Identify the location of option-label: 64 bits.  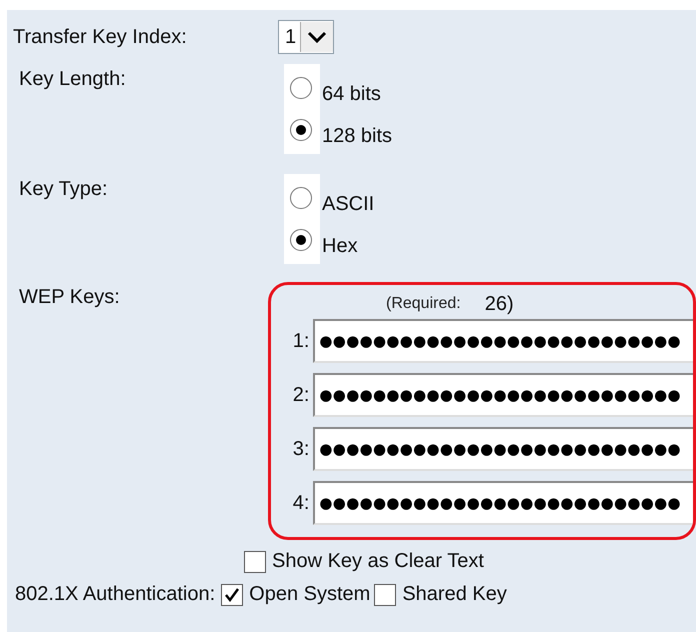
(351, 94).